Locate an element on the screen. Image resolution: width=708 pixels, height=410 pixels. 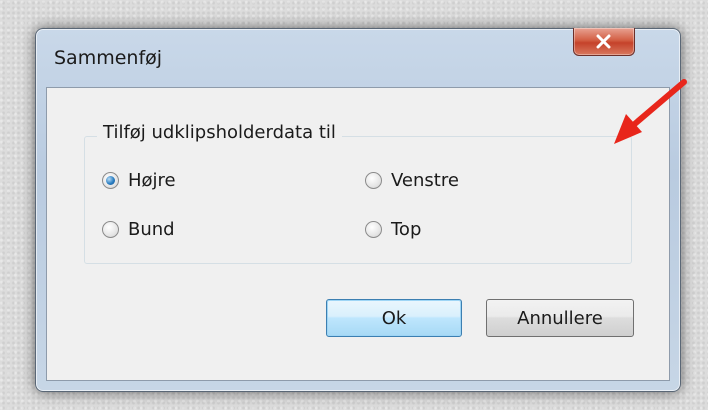
cancel-button: Annullere is located at coordinates (560, 318).